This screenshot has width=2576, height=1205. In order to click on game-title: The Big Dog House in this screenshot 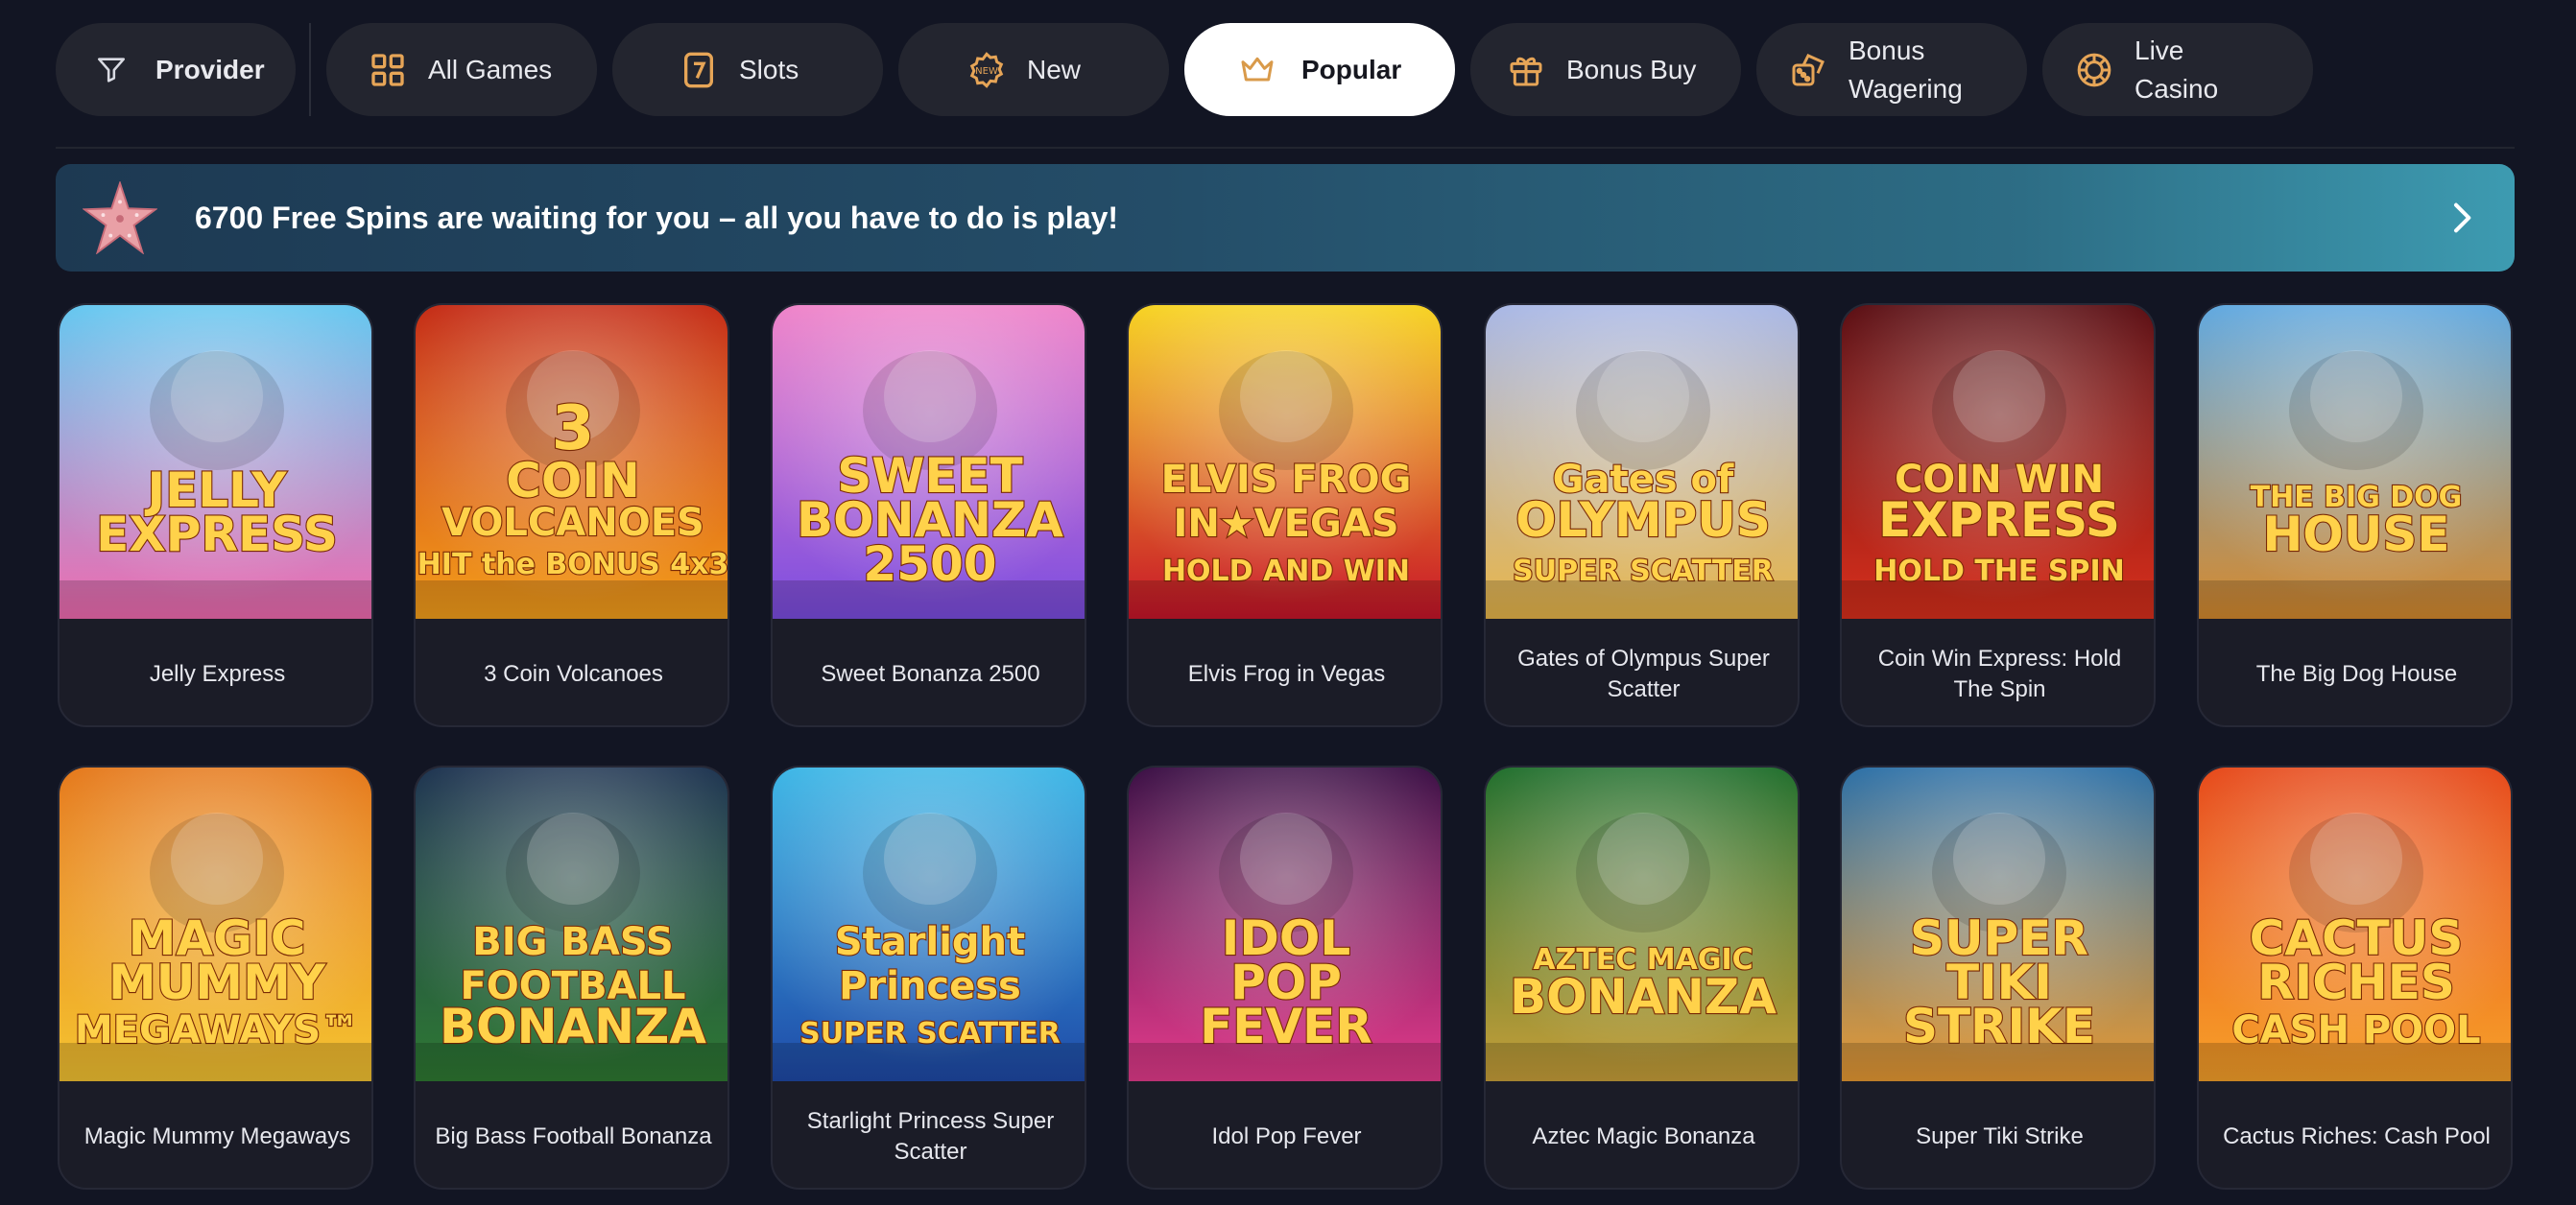, I will do `click(2356, 674)`.